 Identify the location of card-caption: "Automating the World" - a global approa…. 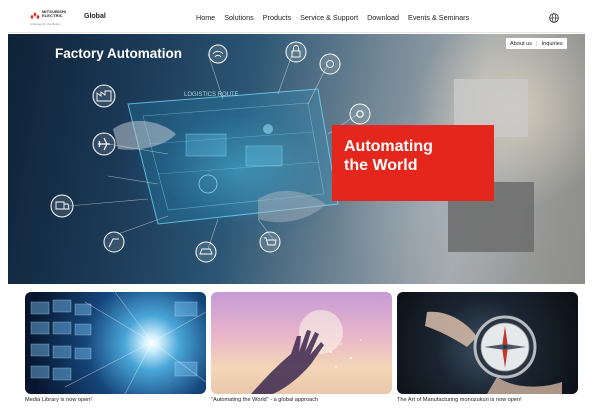
(301, 400).